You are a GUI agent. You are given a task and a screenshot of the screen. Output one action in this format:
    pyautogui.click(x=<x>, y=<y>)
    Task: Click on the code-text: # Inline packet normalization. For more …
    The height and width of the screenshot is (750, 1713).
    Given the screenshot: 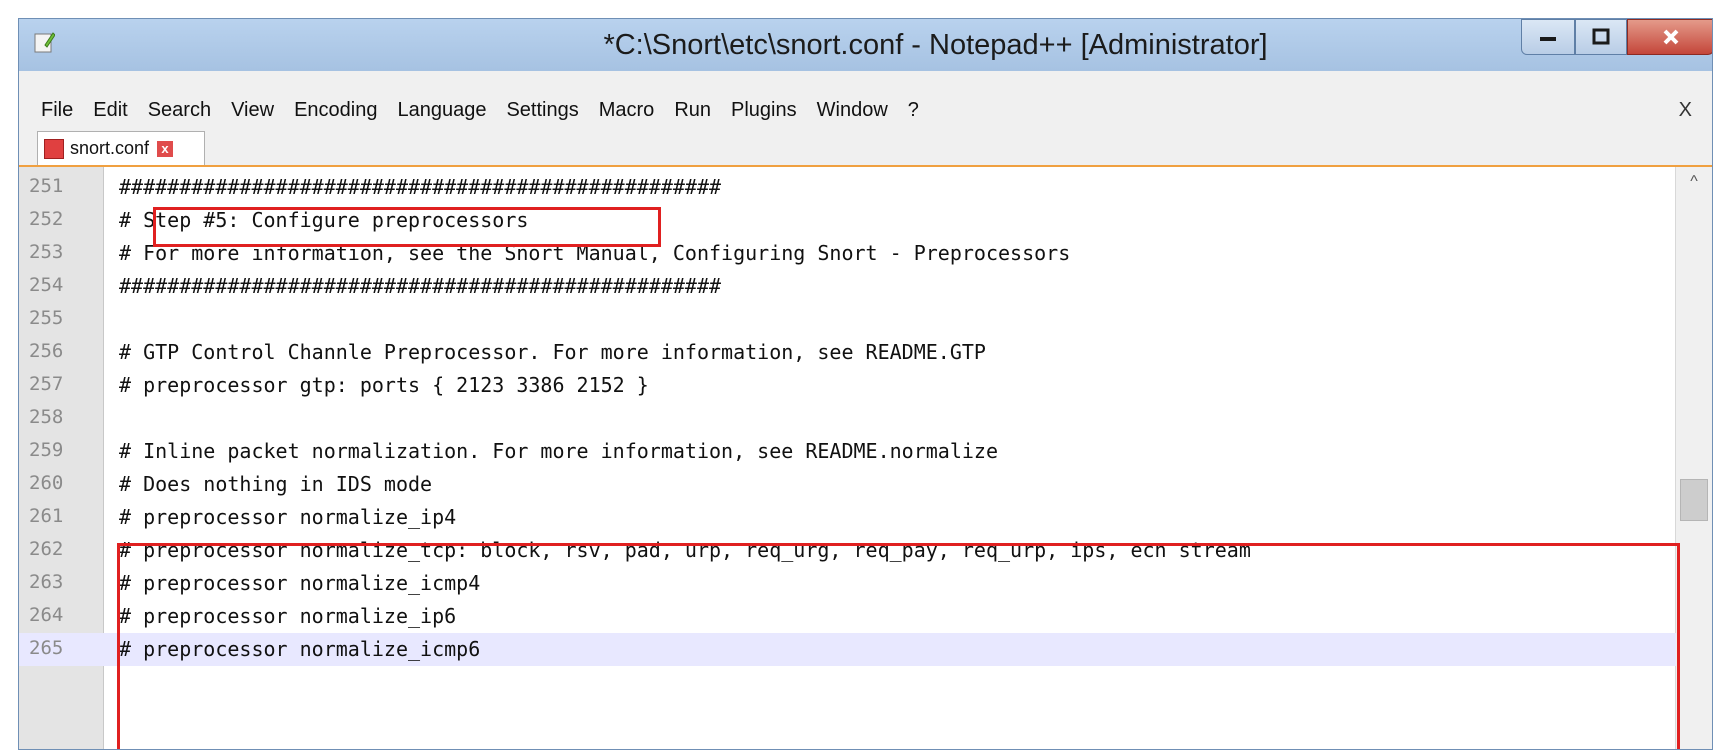 What is the action you would take?
    pyautogui.click(x=558, y=451)
    